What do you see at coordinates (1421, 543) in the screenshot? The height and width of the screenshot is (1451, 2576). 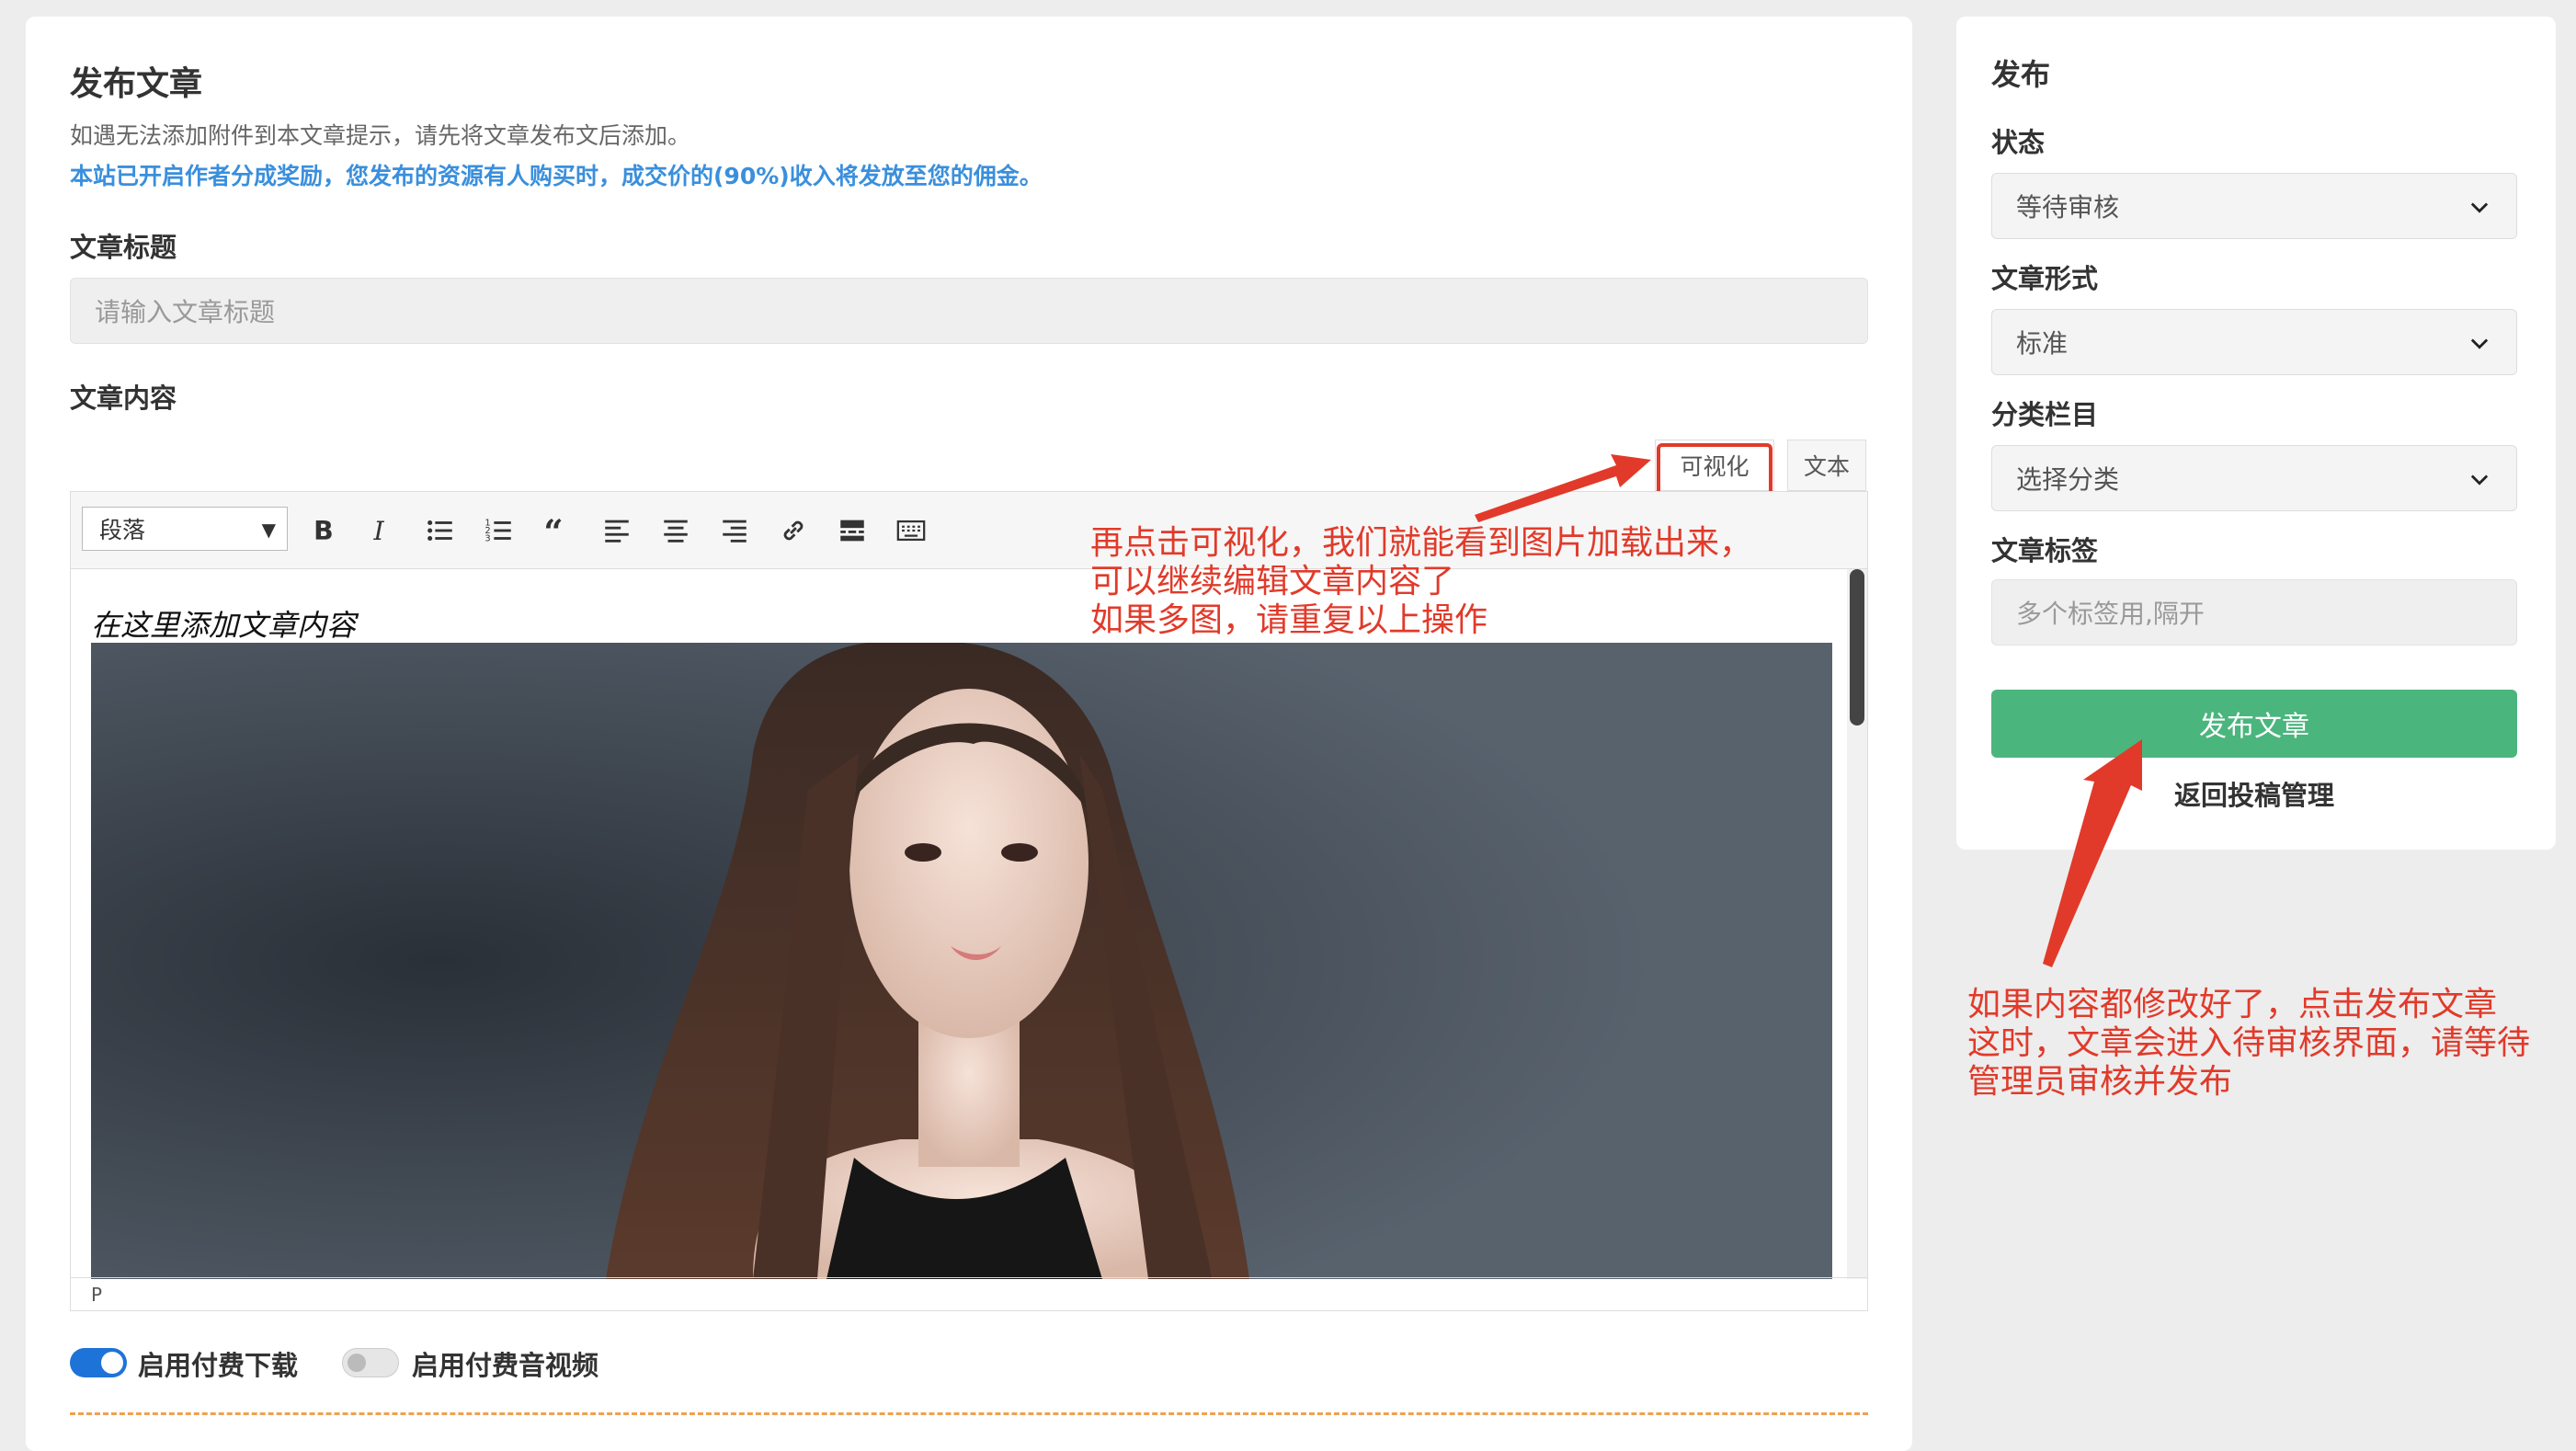 I see `editor-annotation-line-1: 再点击可视化，我们就能看到图片加载出来，` at bounding box center [1421, 543].